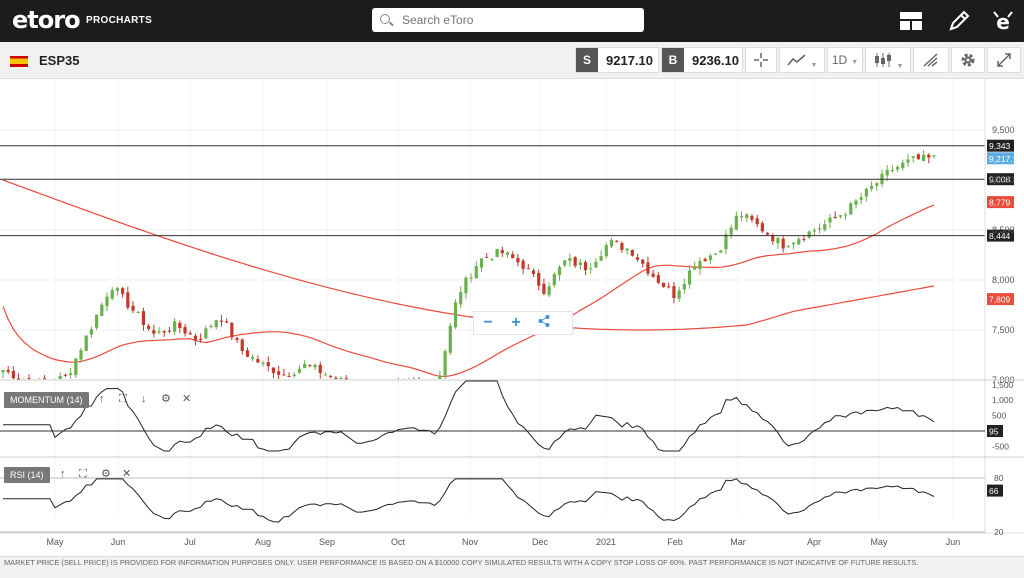 This screenshot has width=1024, height=578. I want to click on interval-button: 1D ▼, so click(845, 60).